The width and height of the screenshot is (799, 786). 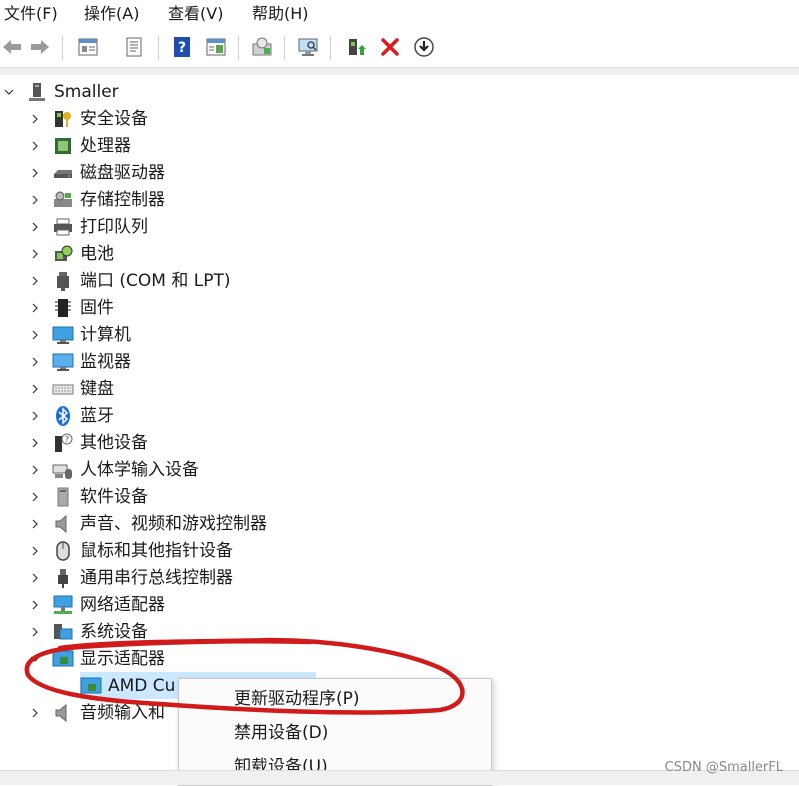 I want to click on properties-panel-icon, so click(x=88, y=47).